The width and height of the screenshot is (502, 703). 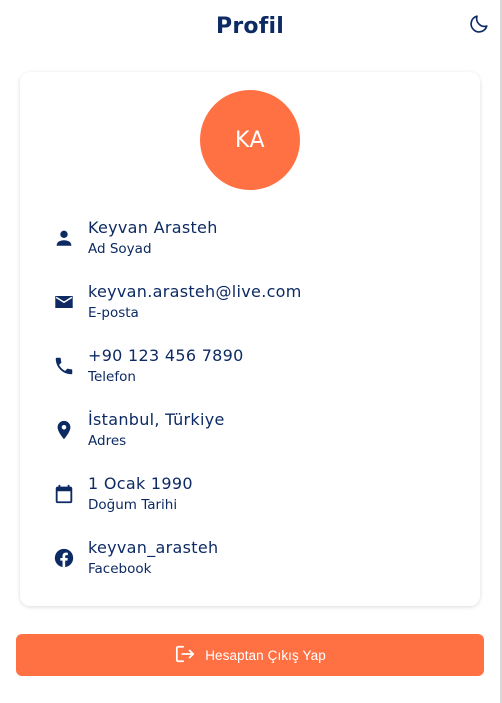 What do you see at coordinates (64, 366) in the screenshot?
I see `phone-icon` at bounding box center [64, 366].